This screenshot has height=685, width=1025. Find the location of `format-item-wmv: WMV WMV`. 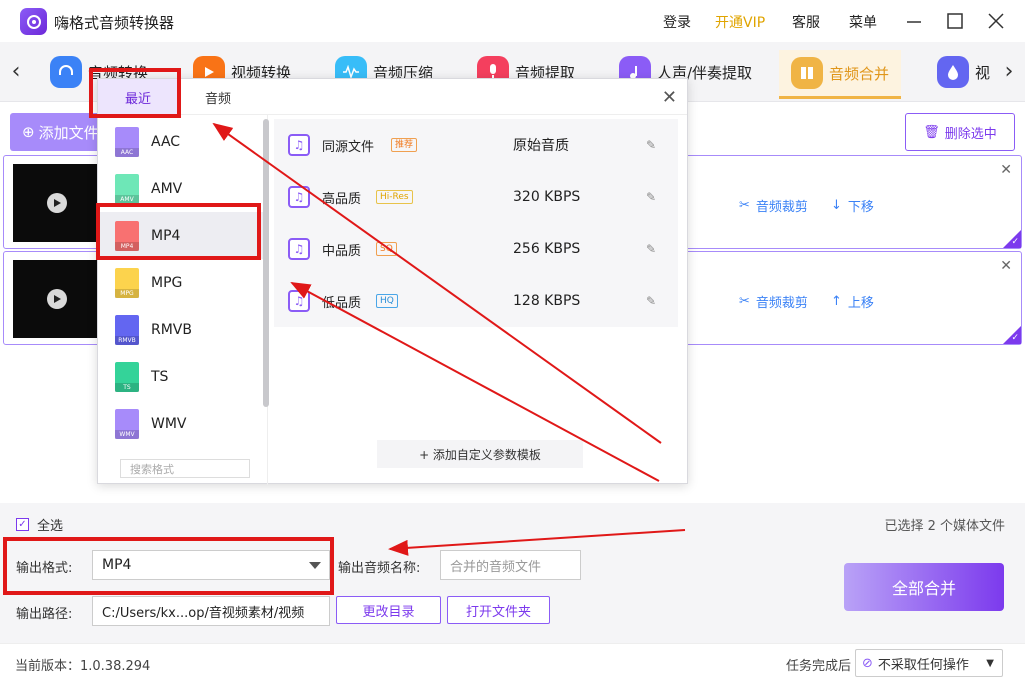

format-item-wmv: WMV WMV is located at coordinates (180, 423).